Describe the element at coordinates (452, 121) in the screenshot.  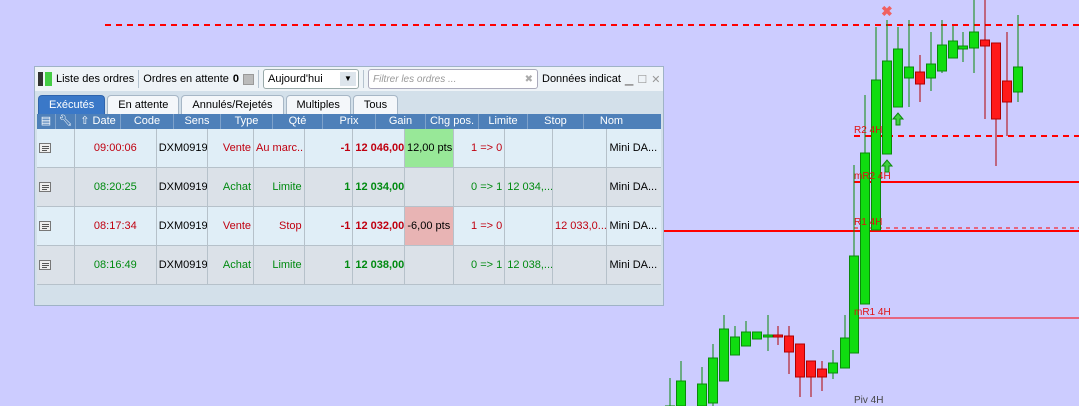
I see `col-chg-pos: Chg pos.` at that location.